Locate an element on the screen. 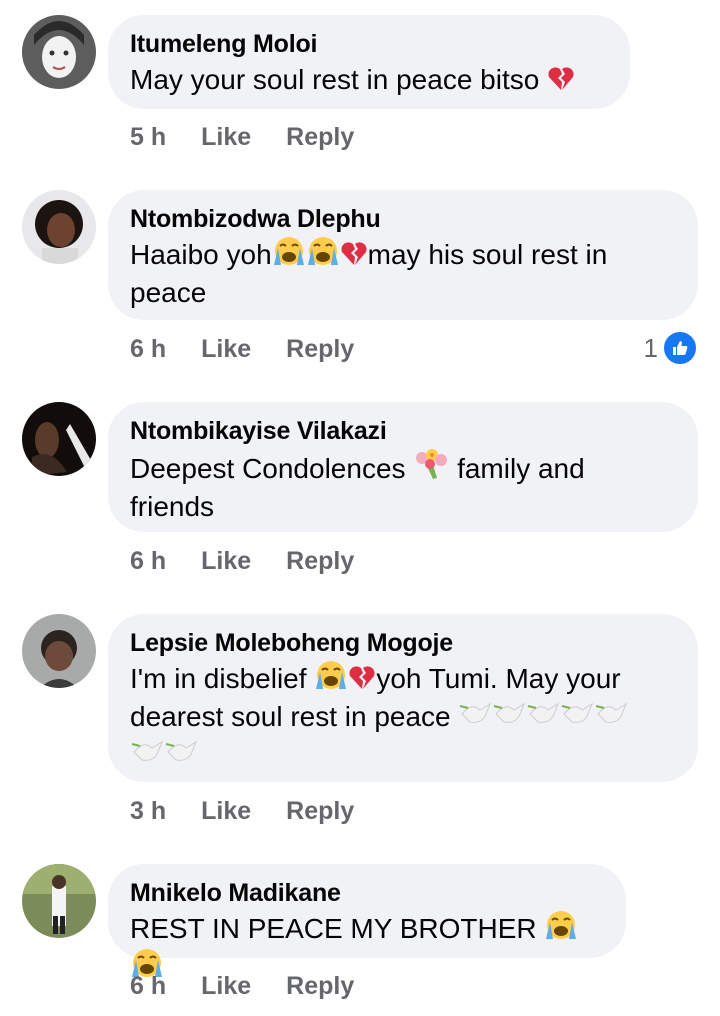 This screenshot has height=1016, width=720. comment-actions: 3 h Like Reply is located at coordinates (242, 811).